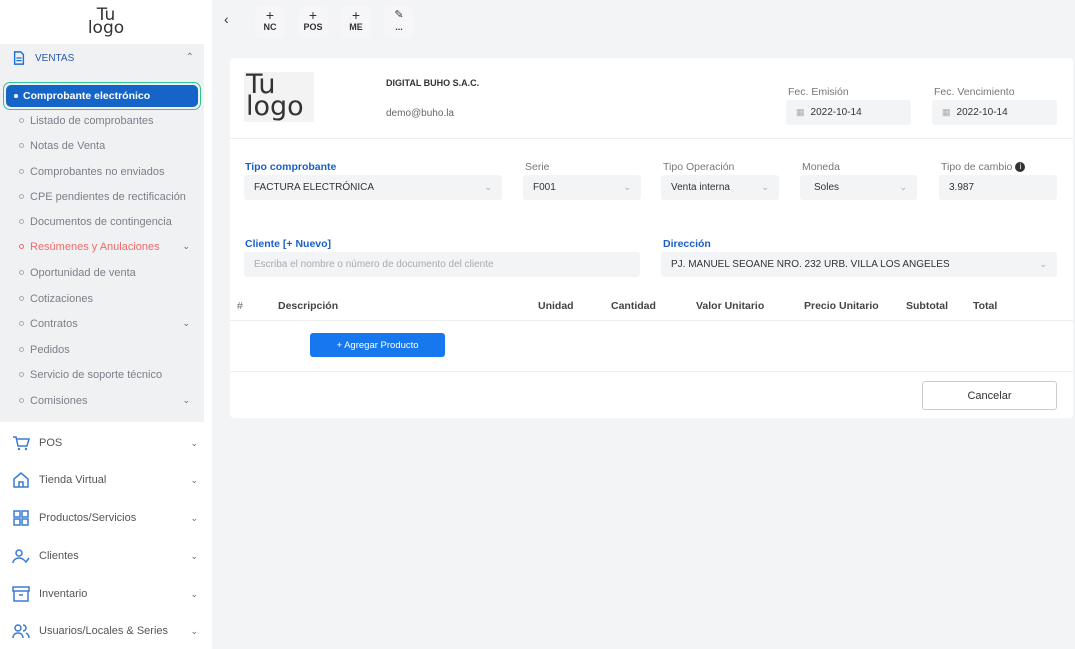  What do you see at coordinates (313, 15) in the screenshot?
I see `plus-icon: +` at bounding box center [313, 15].